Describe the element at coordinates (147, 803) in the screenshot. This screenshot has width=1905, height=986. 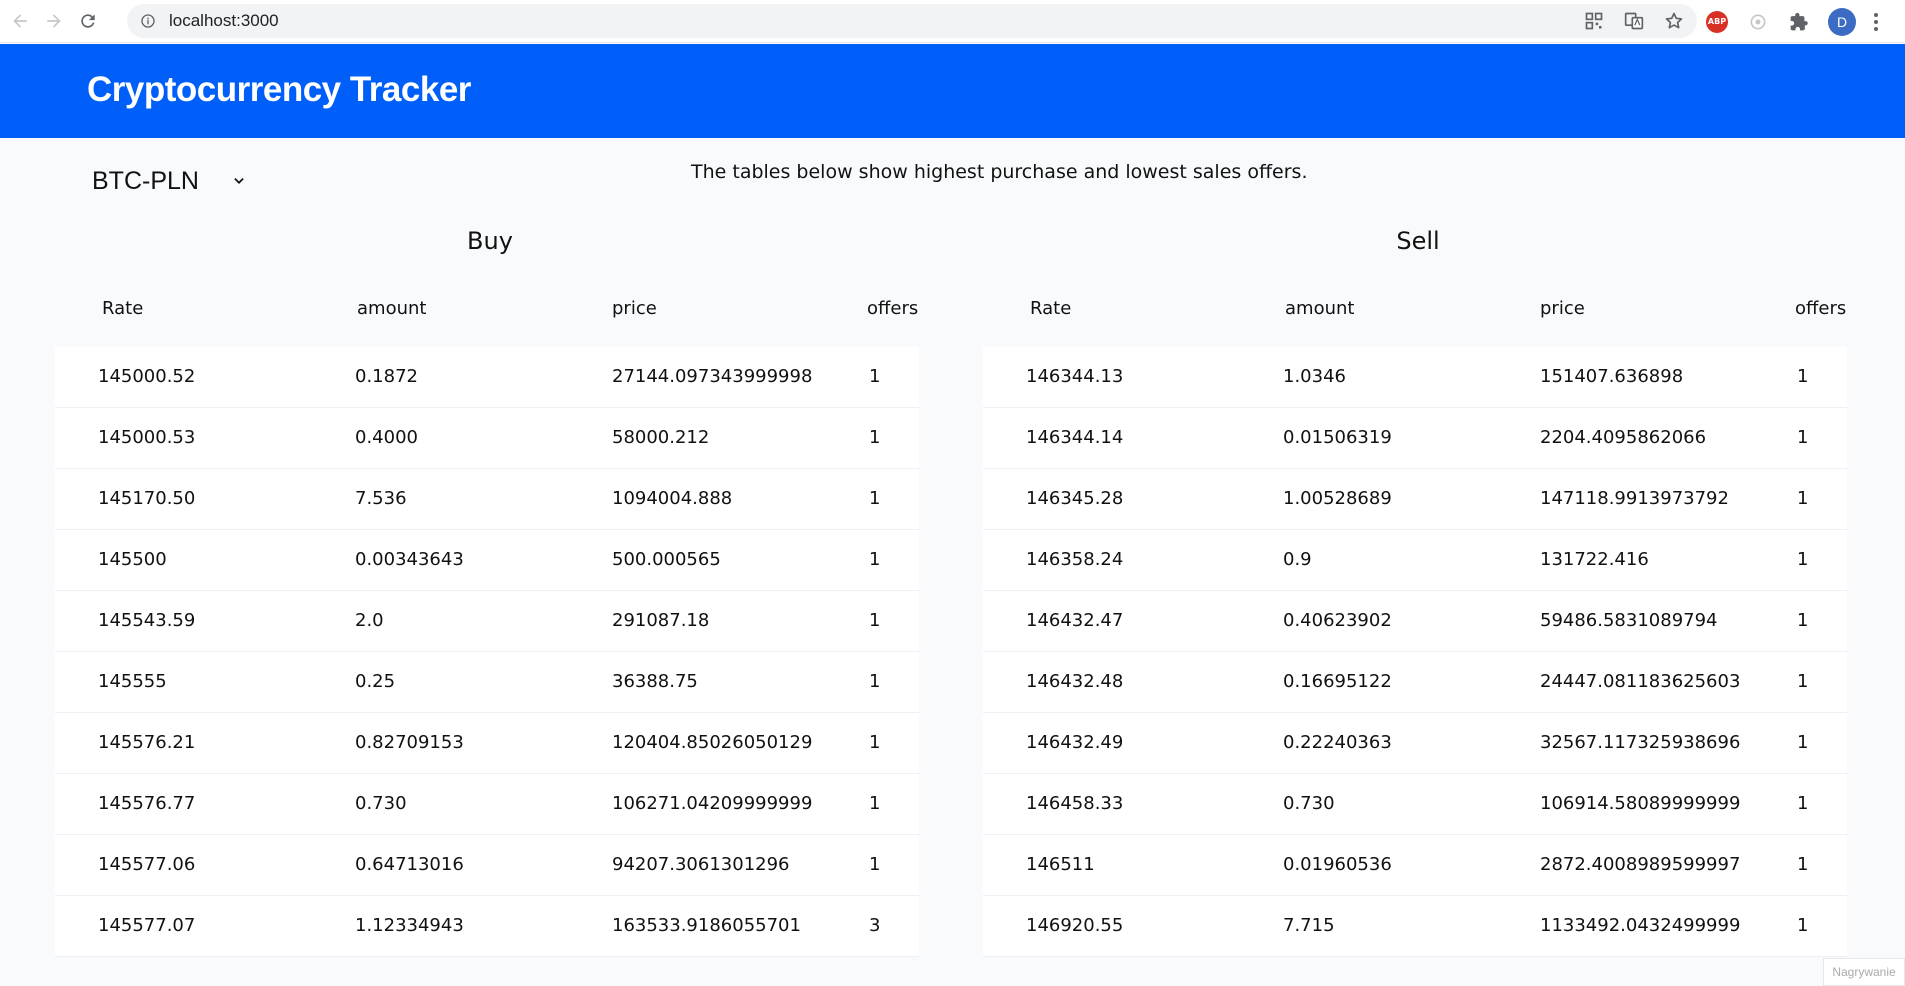
I see `rate-cell: 145576.77` at that location.